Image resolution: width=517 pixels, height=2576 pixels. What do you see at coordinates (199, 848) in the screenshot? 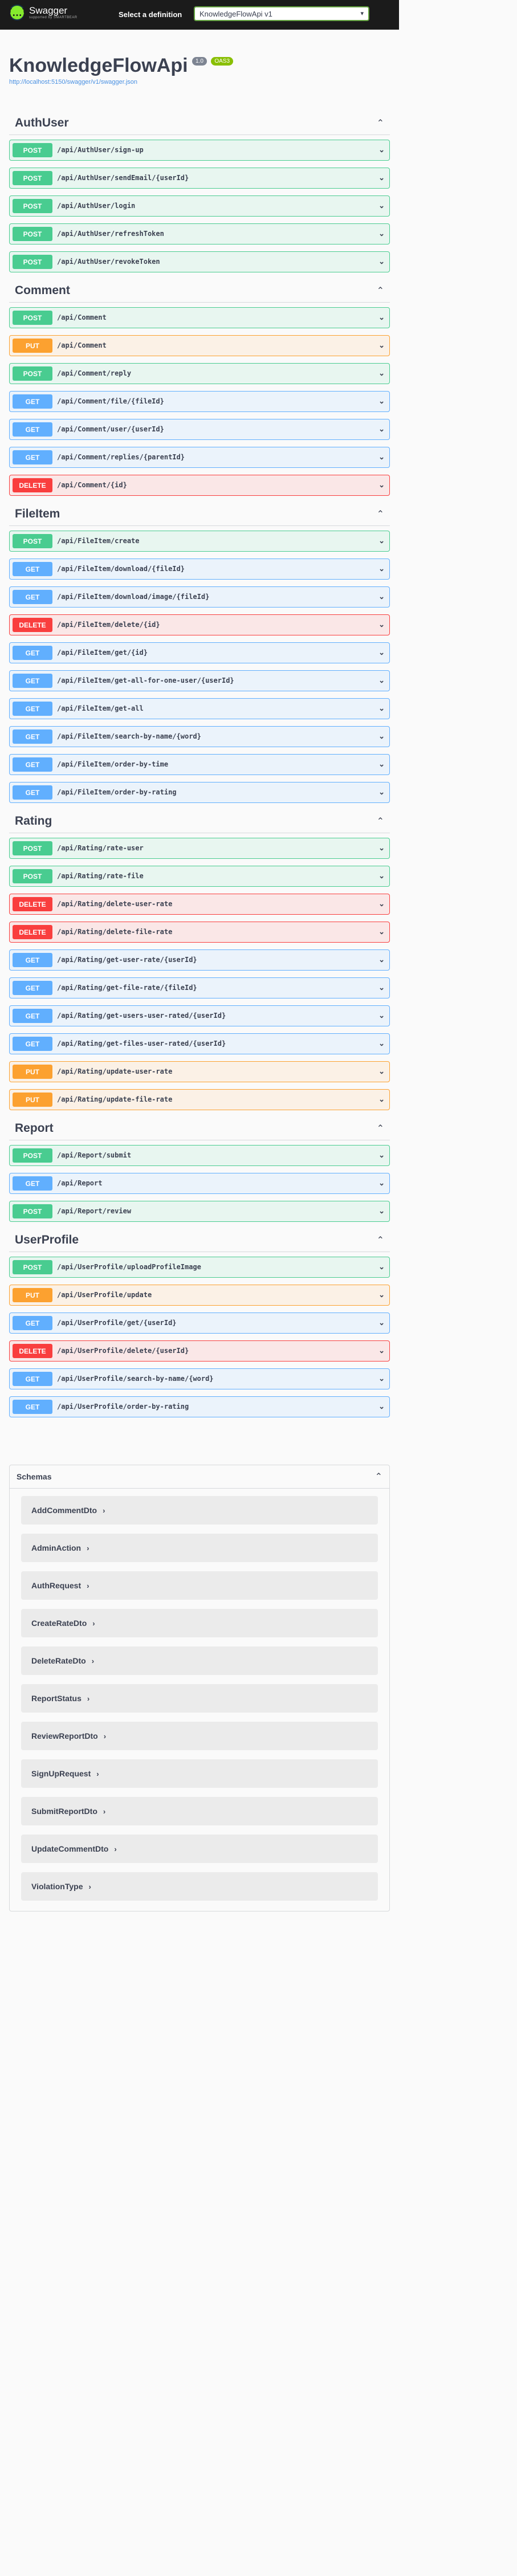
I see `operation-row: POST/api/Rating/rate-user ⌄` at bounding box center [199, 848].